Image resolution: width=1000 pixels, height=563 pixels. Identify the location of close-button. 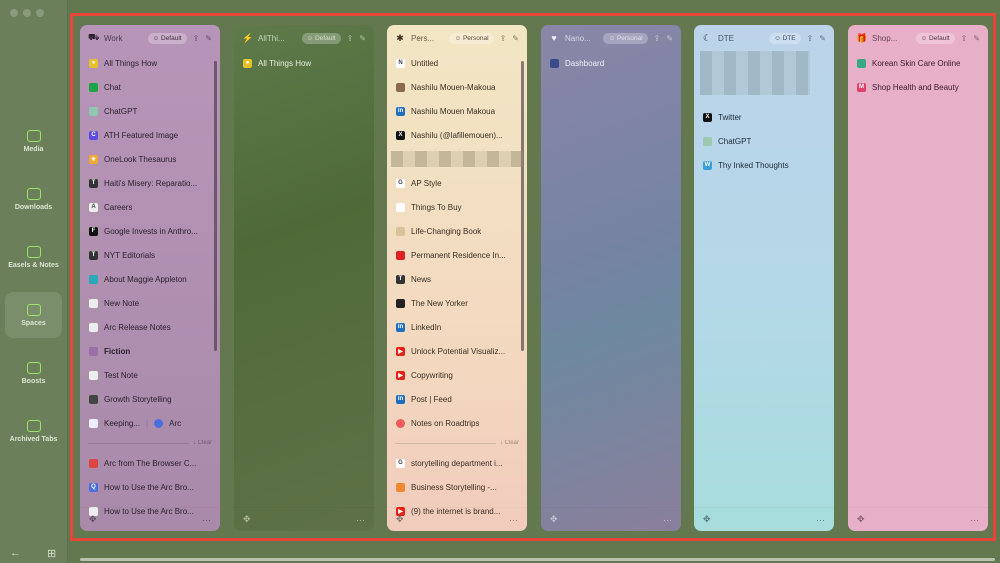
(14, 13).